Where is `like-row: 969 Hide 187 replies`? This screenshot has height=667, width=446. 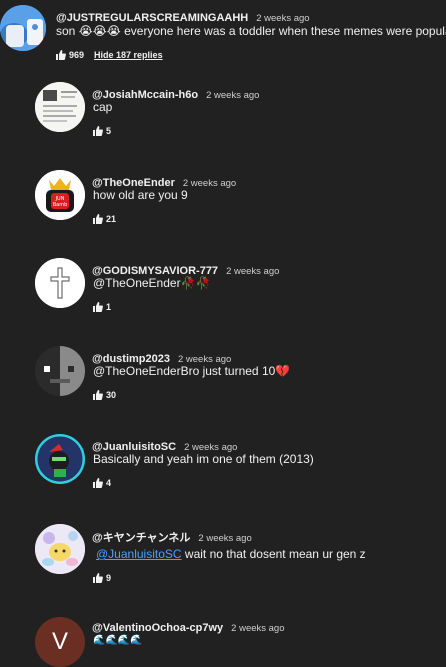
like-row: 969 Hide 187 replies is located at coordinates (109, 55).